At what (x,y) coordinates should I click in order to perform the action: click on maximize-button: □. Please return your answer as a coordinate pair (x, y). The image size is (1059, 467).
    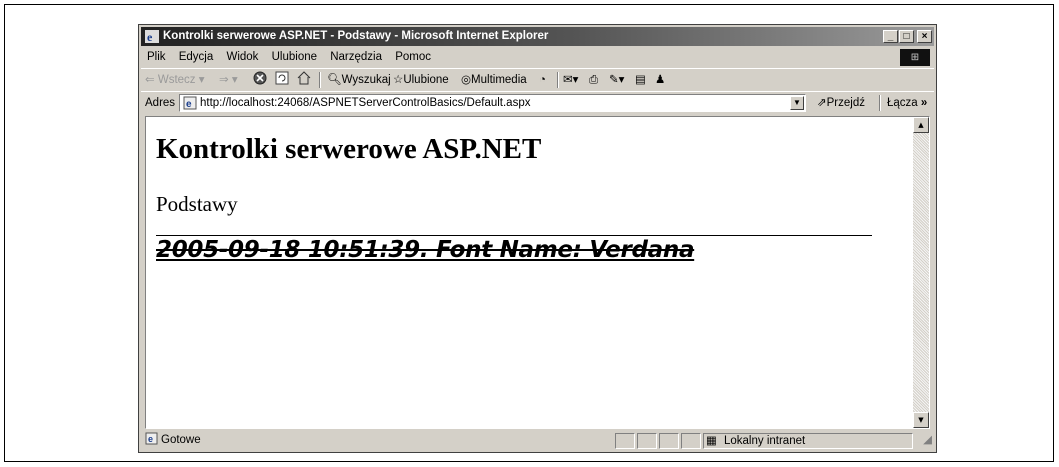
    Looking at the image, I should click on (906, 36).